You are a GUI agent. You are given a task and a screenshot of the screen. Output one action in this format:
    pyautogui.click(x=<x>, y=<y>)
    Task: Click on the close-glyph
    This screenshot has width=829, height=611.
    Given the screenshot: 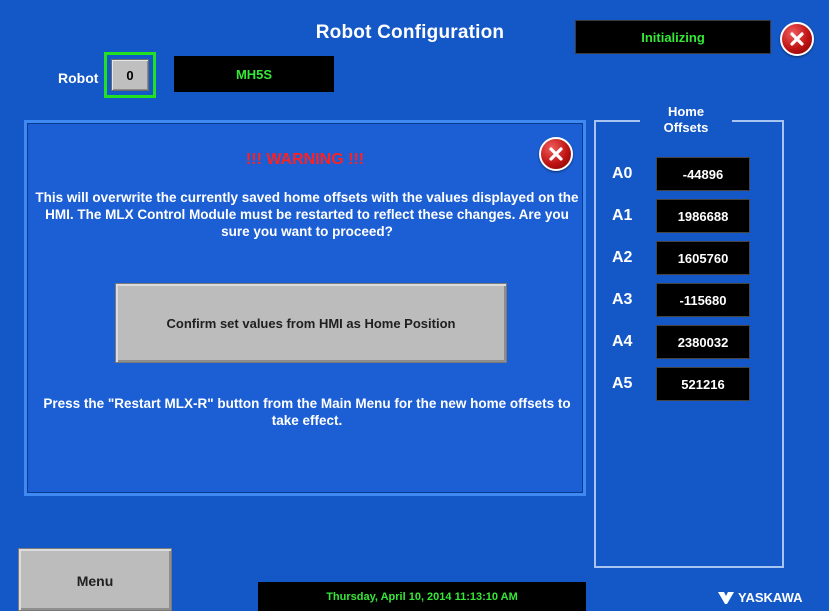 What is the action you would take?
    pyautogui.click(x=797, y=39)
    